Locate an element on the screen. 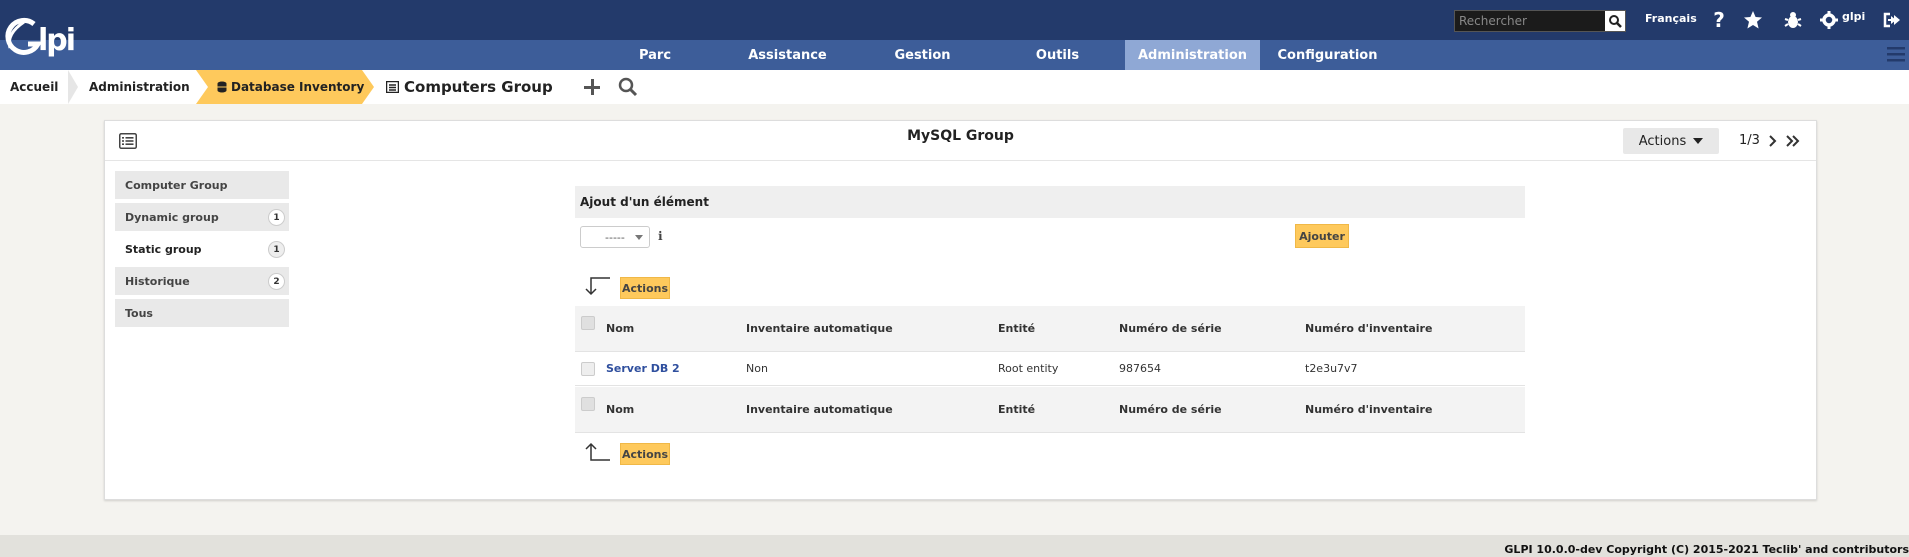 This screenshot has height=557, width=1909. pager-position: 1/3 is located at coordinates (1749, 140).